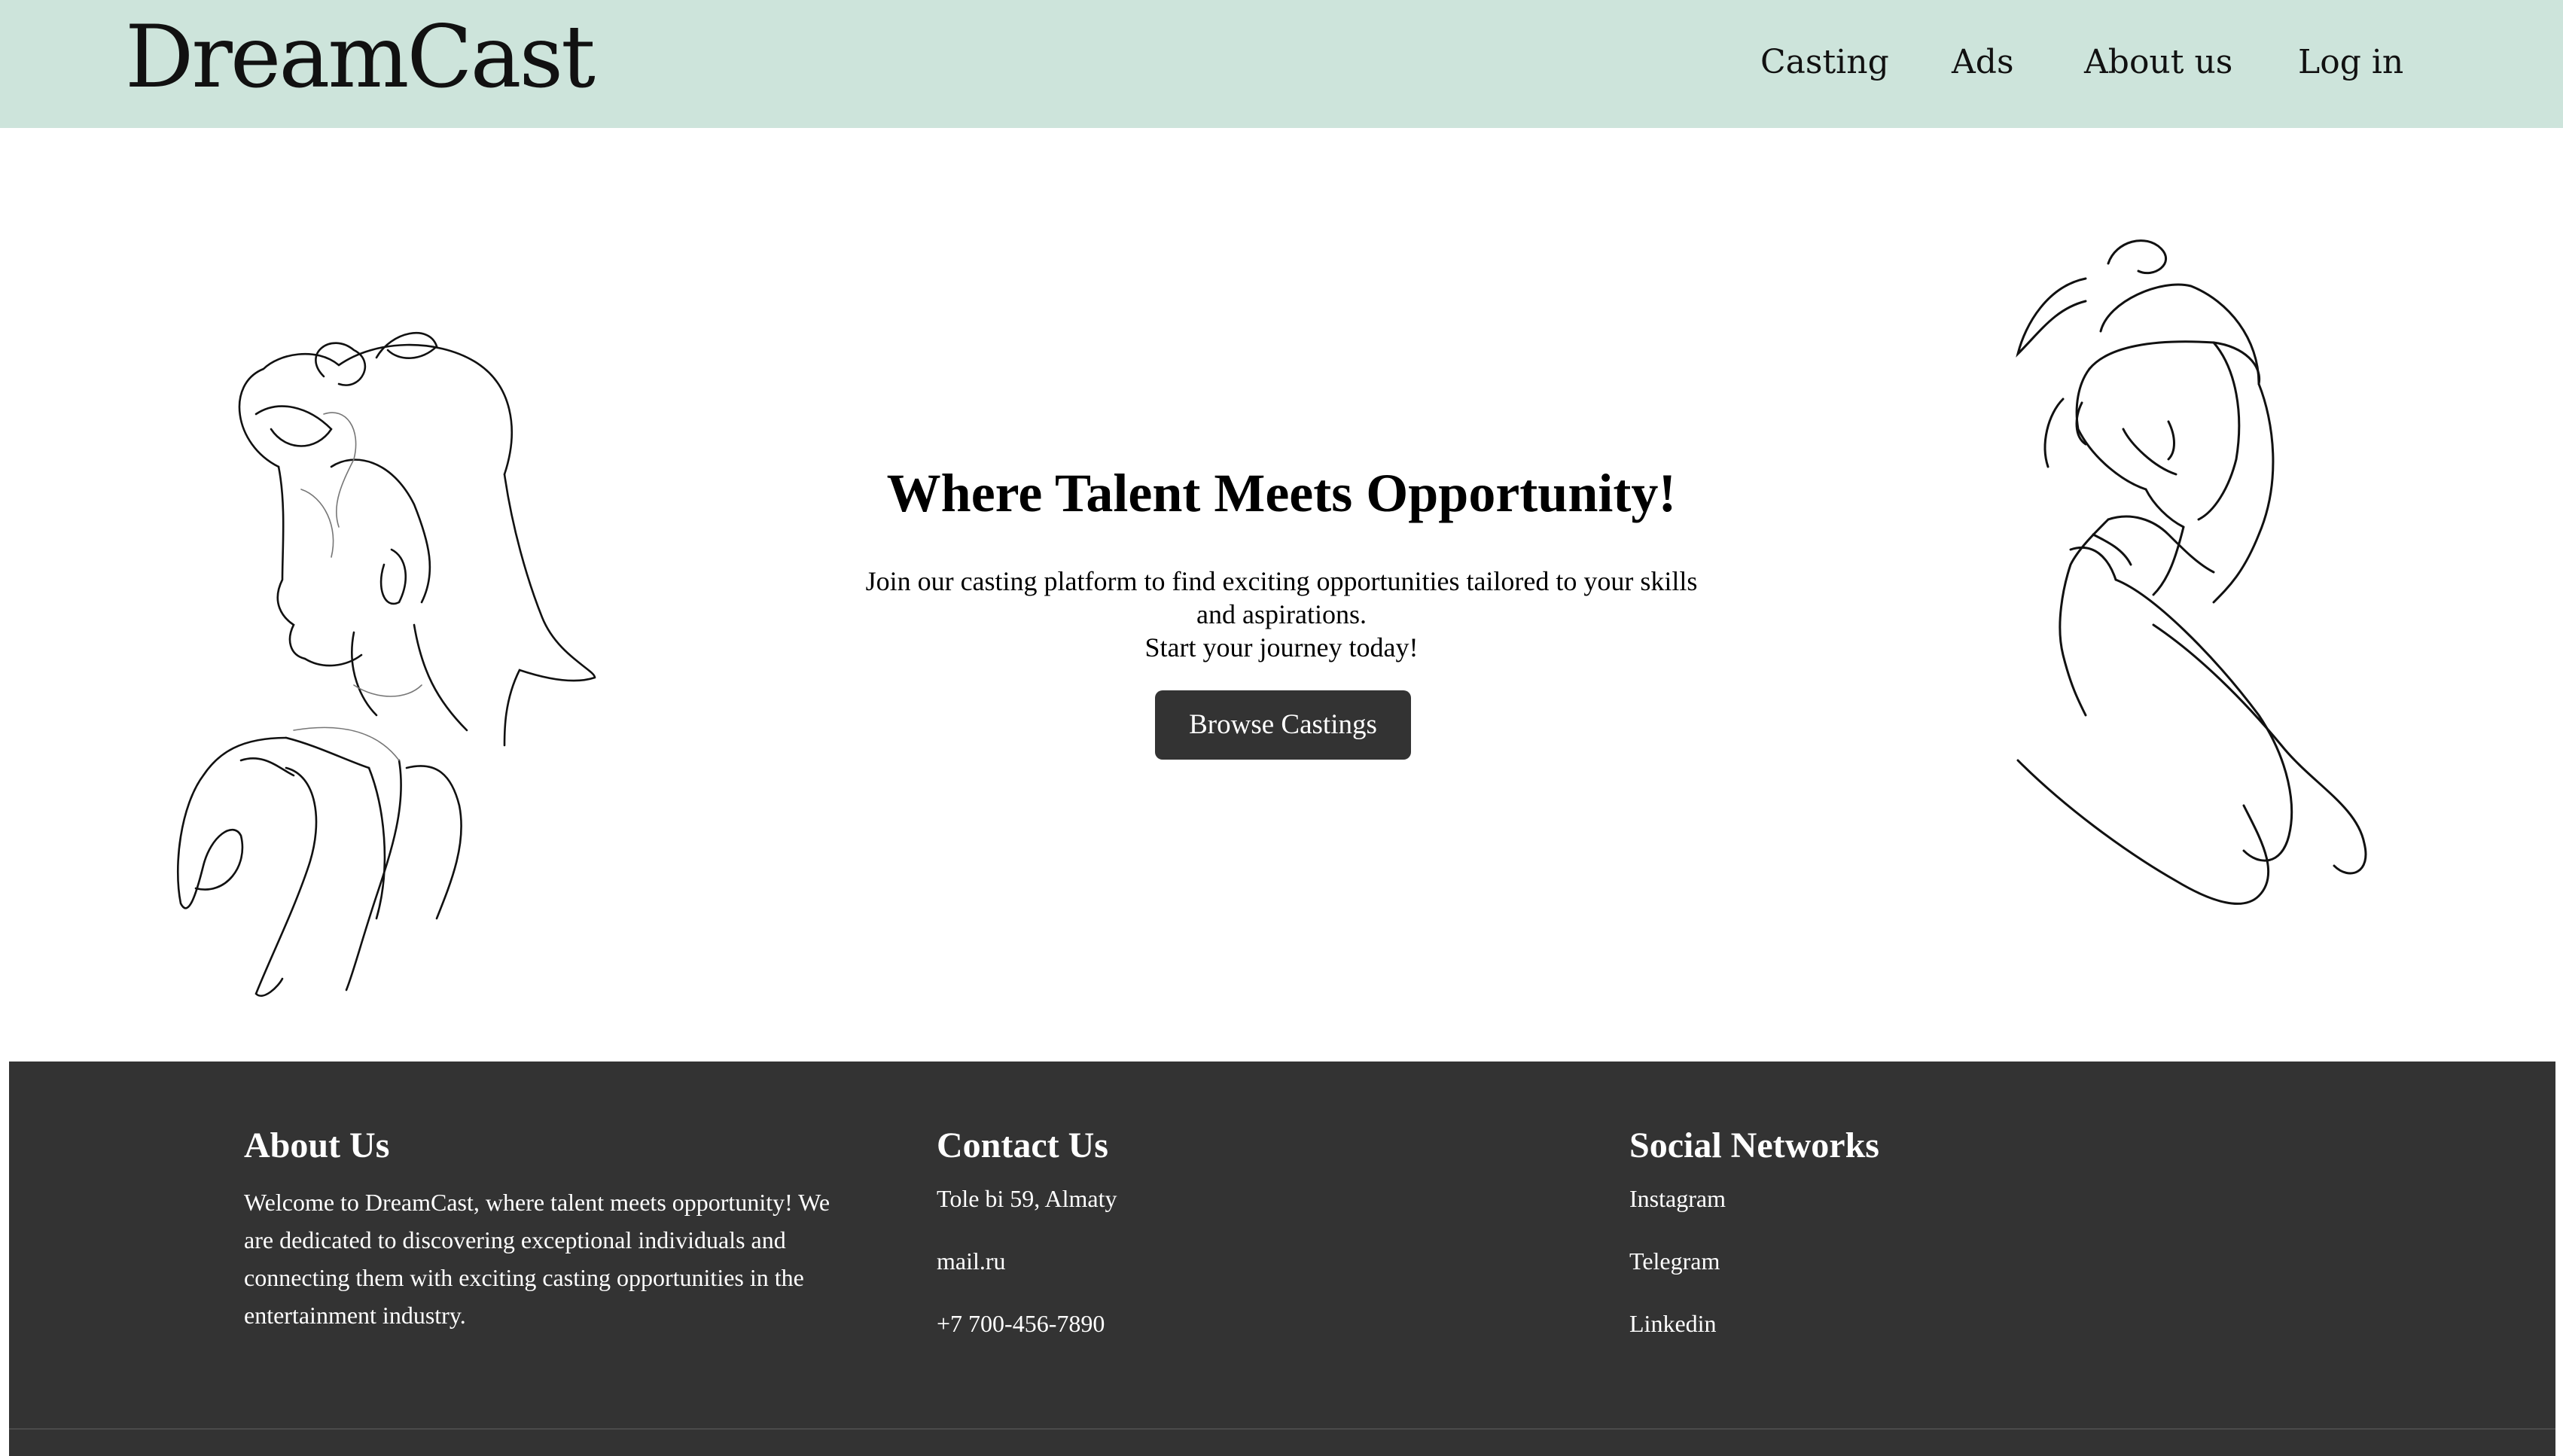 This screenshot has height=1456, width=2563. Describe the element at coordinates (2158, 62) in the screenshot. I see `nav-link-about-us: About us` at that location.